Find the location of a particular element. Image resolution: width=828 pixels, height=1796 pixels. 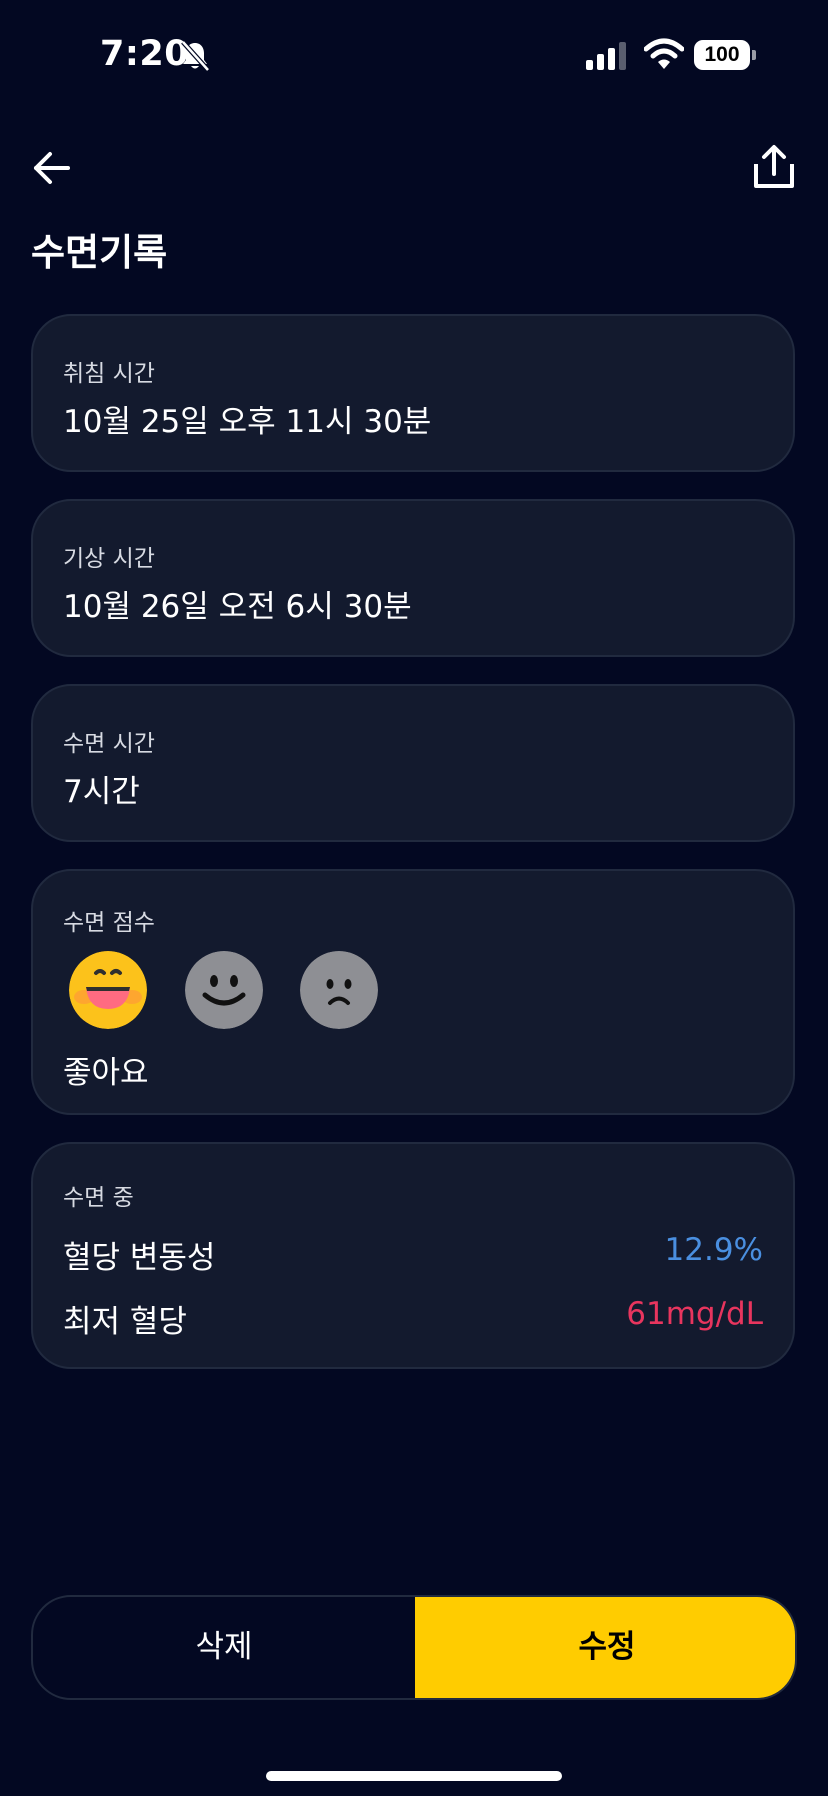

bedtime-label: 취침 시간 is located at coordinates (109, 374).